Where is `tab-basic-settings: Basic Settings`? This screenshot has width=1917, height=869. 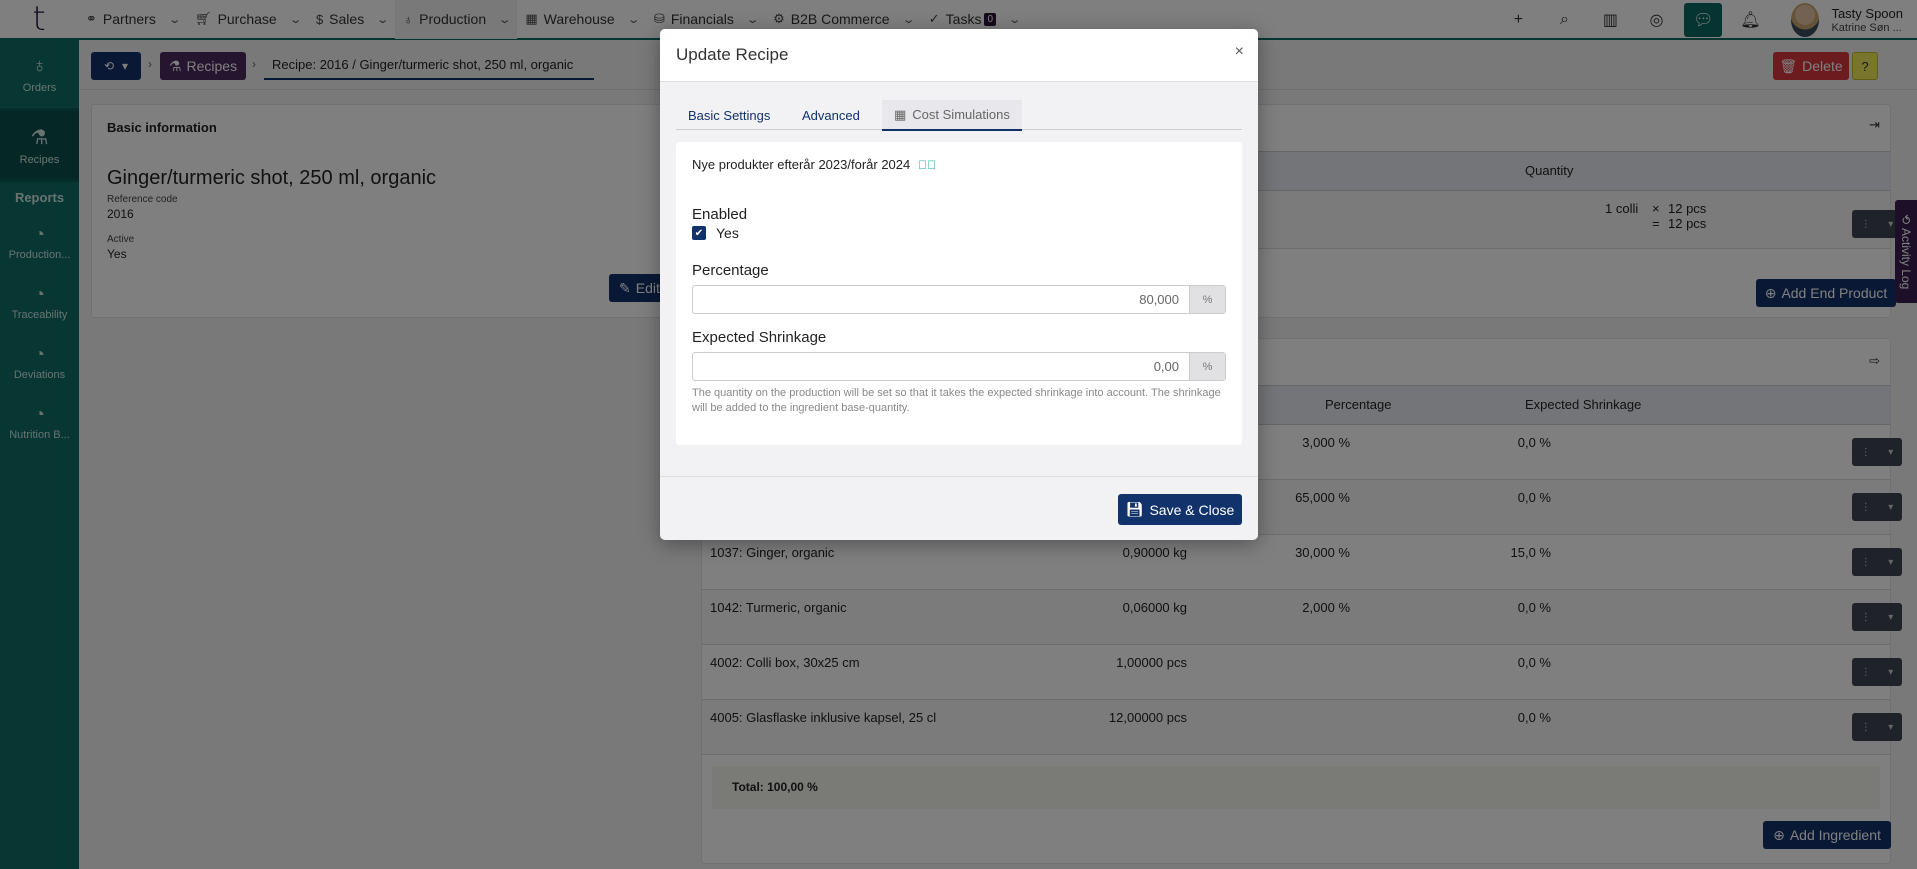 tab-basic-settings: Basic Settings is located at coordinates (729, 115).